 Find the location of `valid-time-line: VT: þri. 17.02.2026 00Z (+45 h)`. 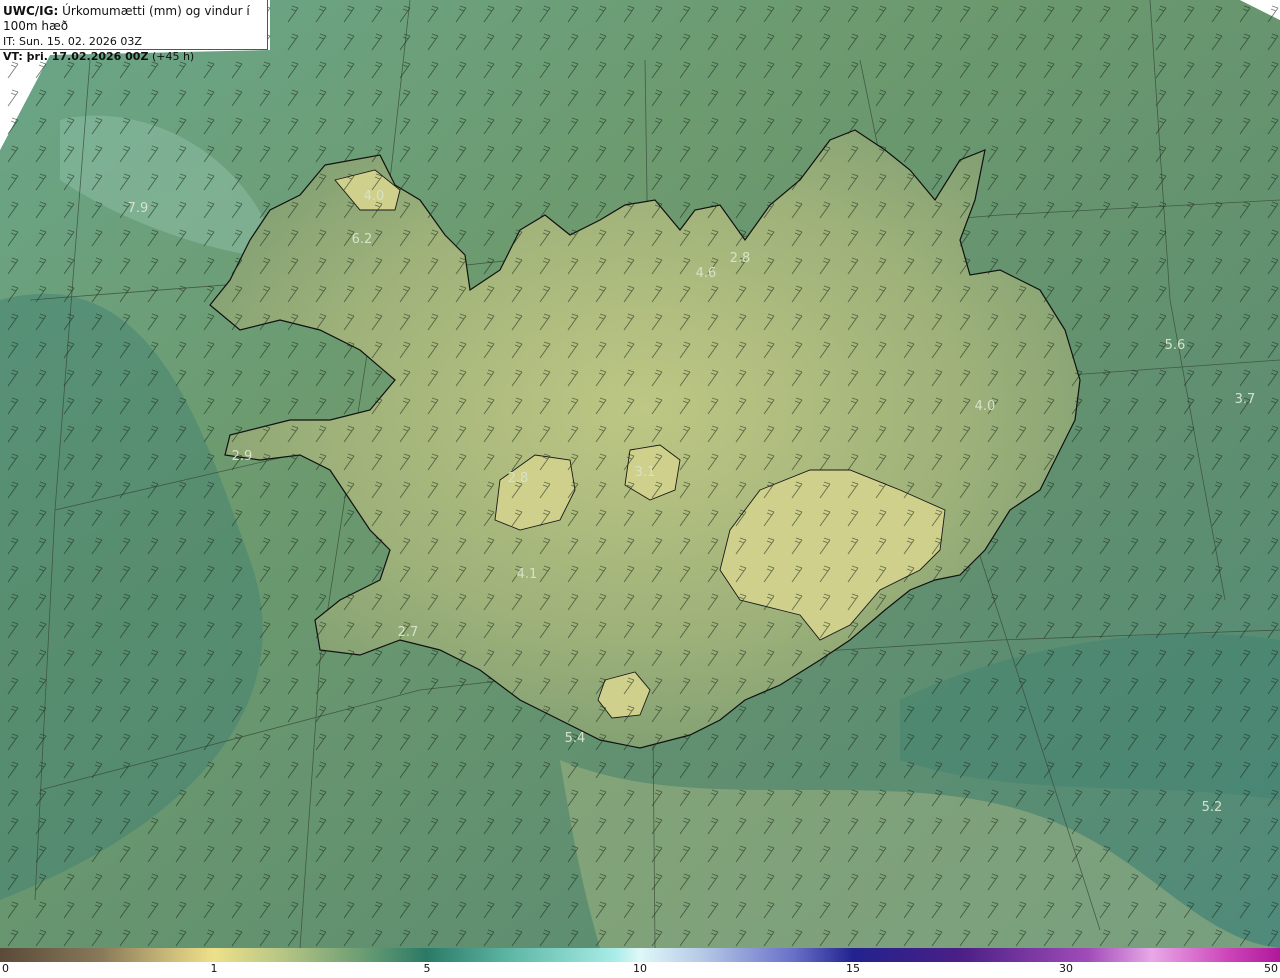

valid-time-line: VT: þri. 17.02.2026 00Z (+45 h) is located at coordinates (135, 56).